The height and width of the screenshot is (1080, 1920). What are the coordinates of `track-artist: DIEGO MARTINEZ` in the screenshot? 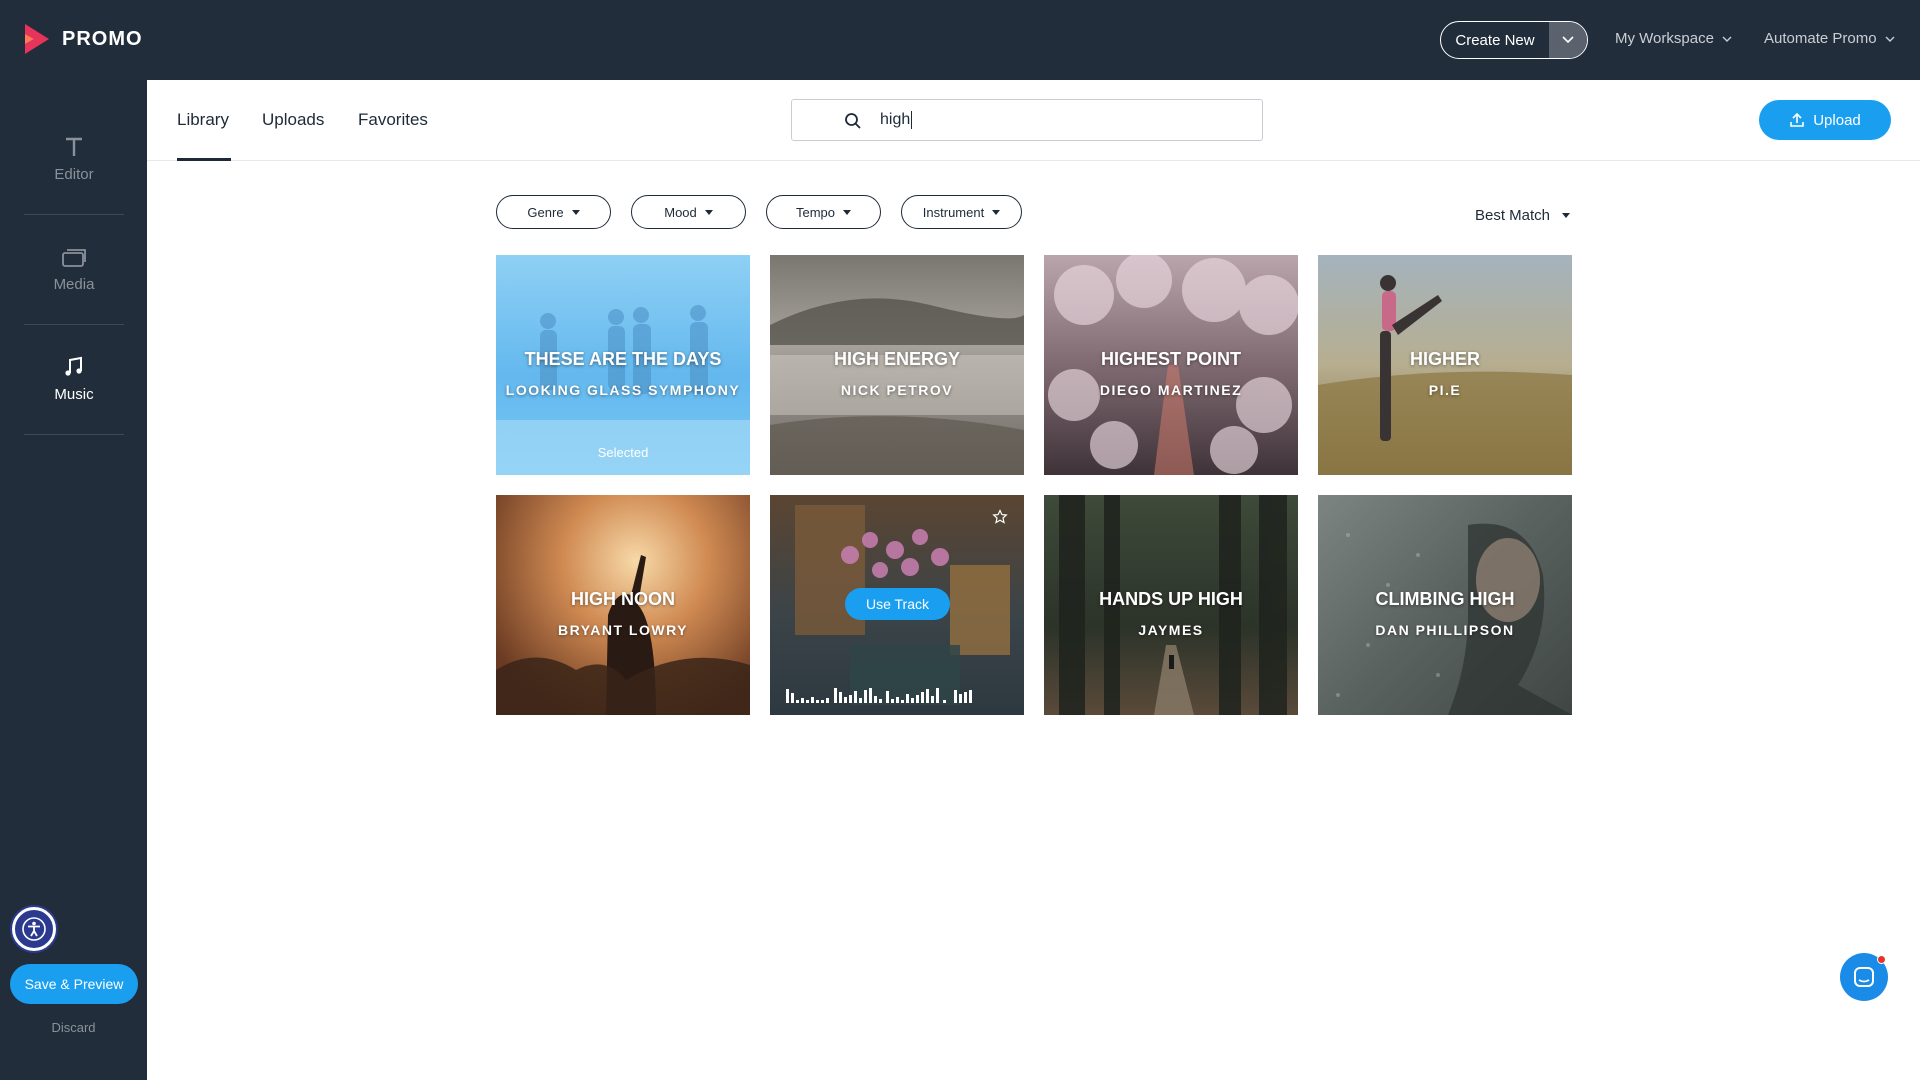 It's located at (1171, 390).